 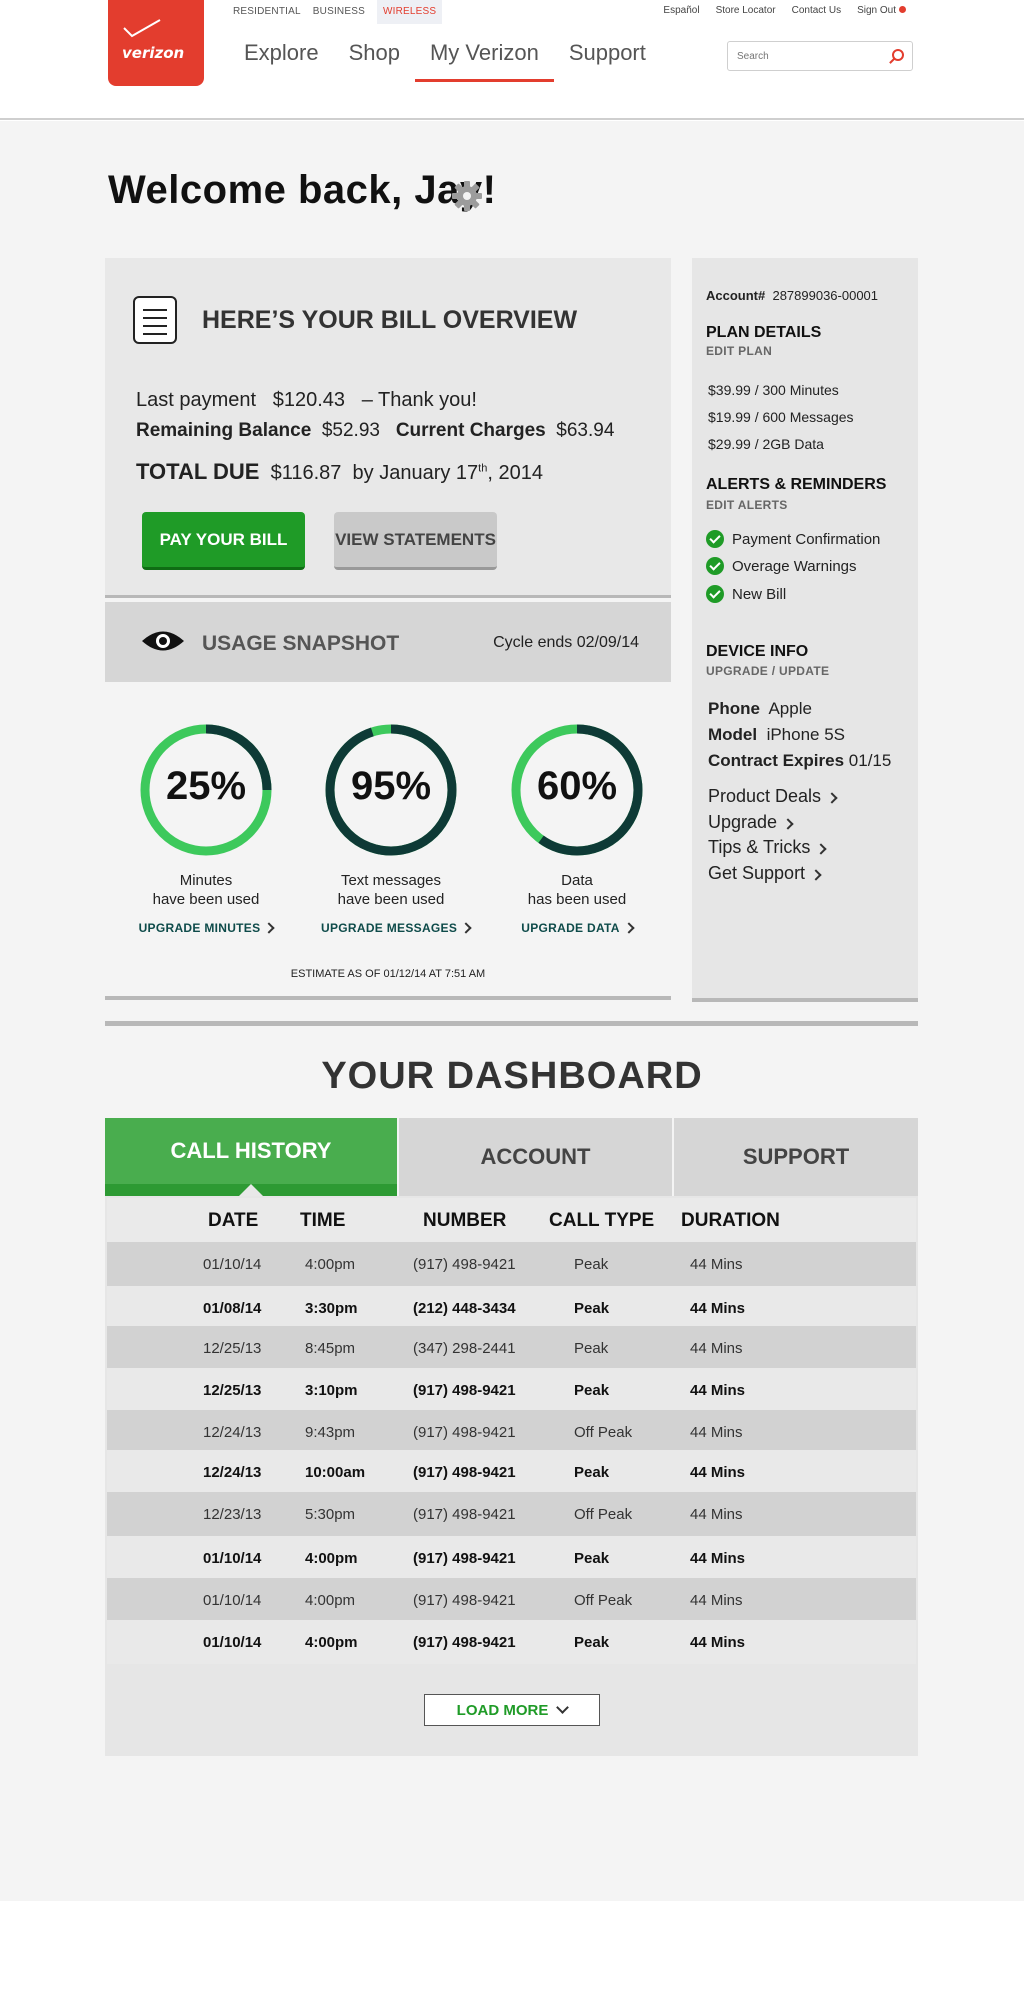 What do you see at coordinates (511, 1472) in the screenshot?
I see `table-row: 12/24/13 10:00am (917) 498-9421 Peak 44 Mins` at bounding box center [511, 1472].